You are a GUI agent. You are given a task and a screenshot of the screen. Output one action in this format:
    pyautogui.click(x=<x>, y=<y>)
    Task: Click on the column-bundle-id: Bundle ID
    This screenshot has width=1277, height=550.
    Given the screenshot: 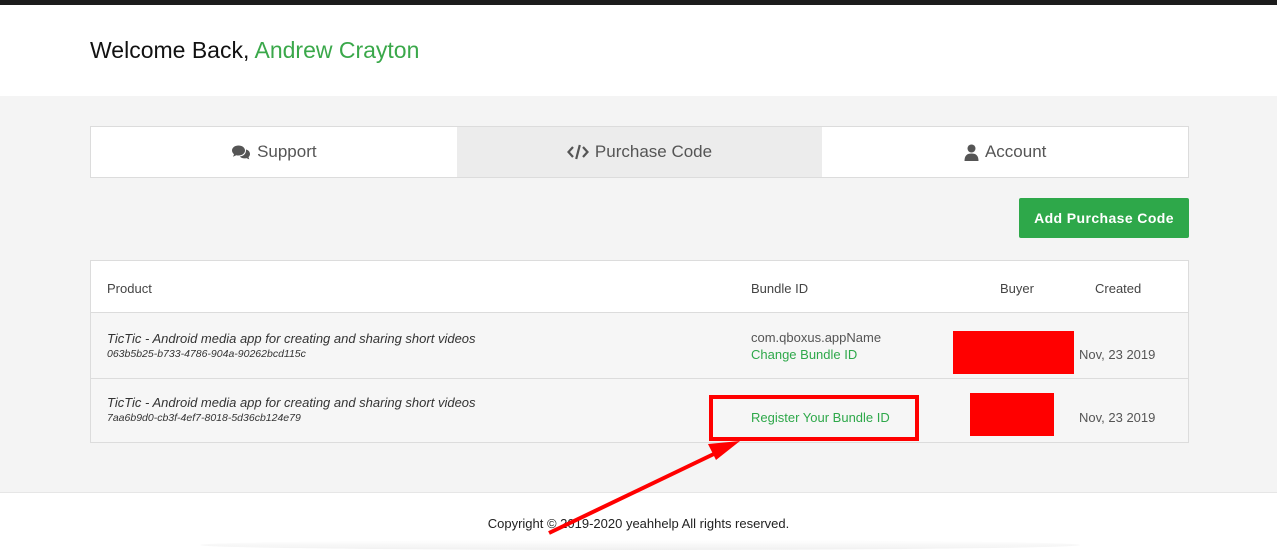 What is the action you would take?
    pyautogui.click(x=780, y=288)
    